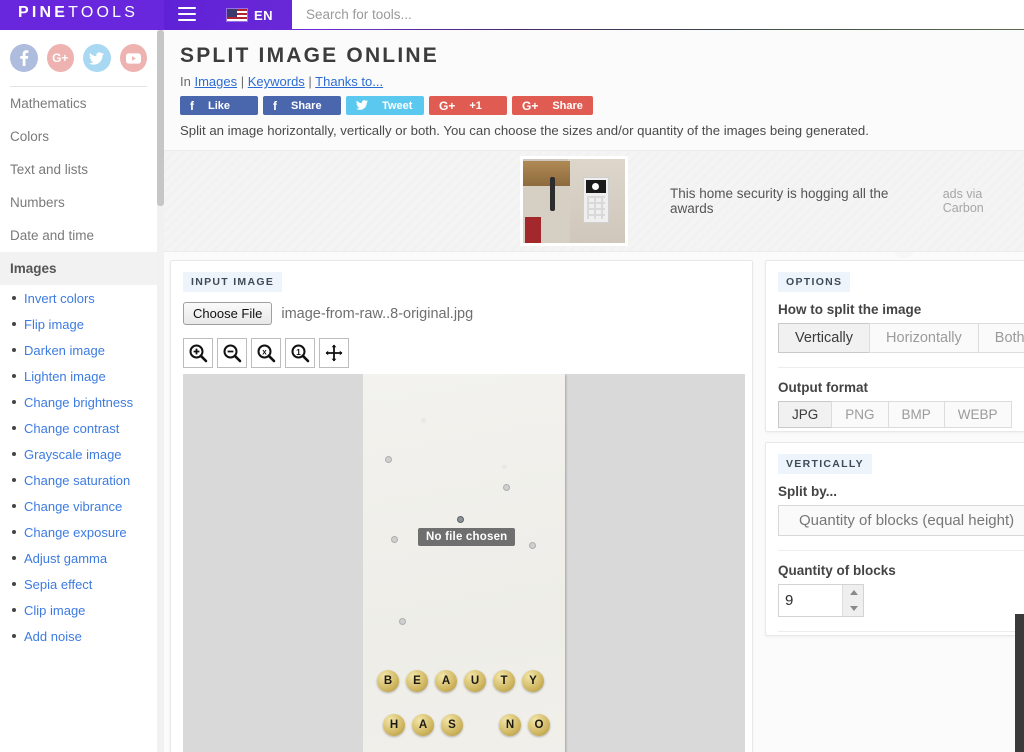 The image size is (1024, 752). Describe the element at coordinates (78, 558) in the screenshot. I see `sidebar-item-adjust-gamma: Adjust gamma` at that location.